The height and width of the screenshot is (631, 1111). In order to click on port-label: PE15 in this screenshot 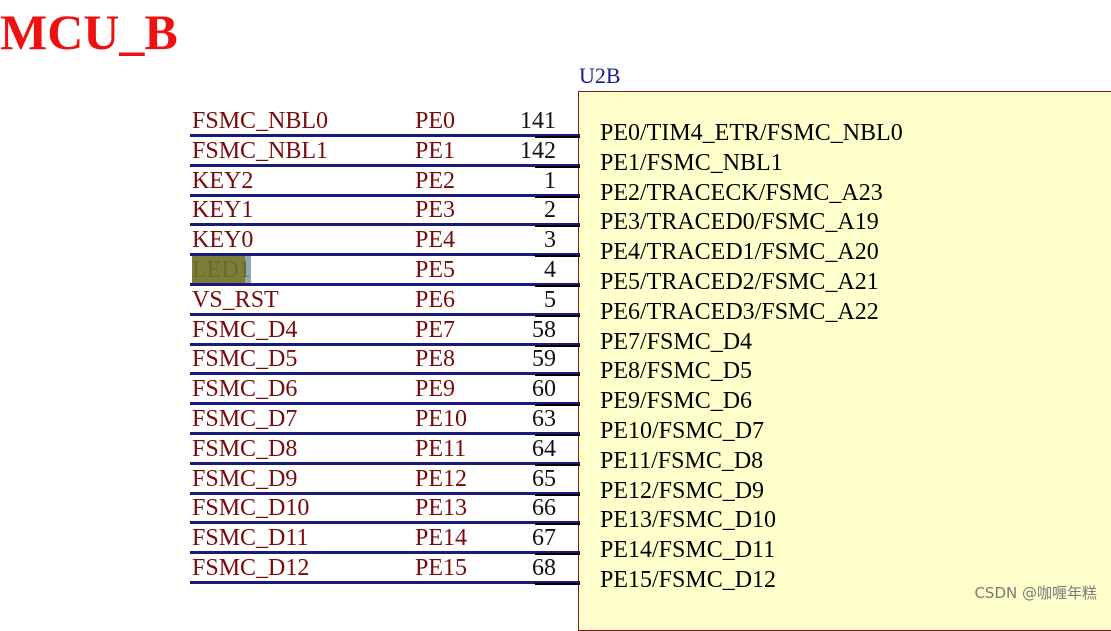, I will do `click(441, 568)`.